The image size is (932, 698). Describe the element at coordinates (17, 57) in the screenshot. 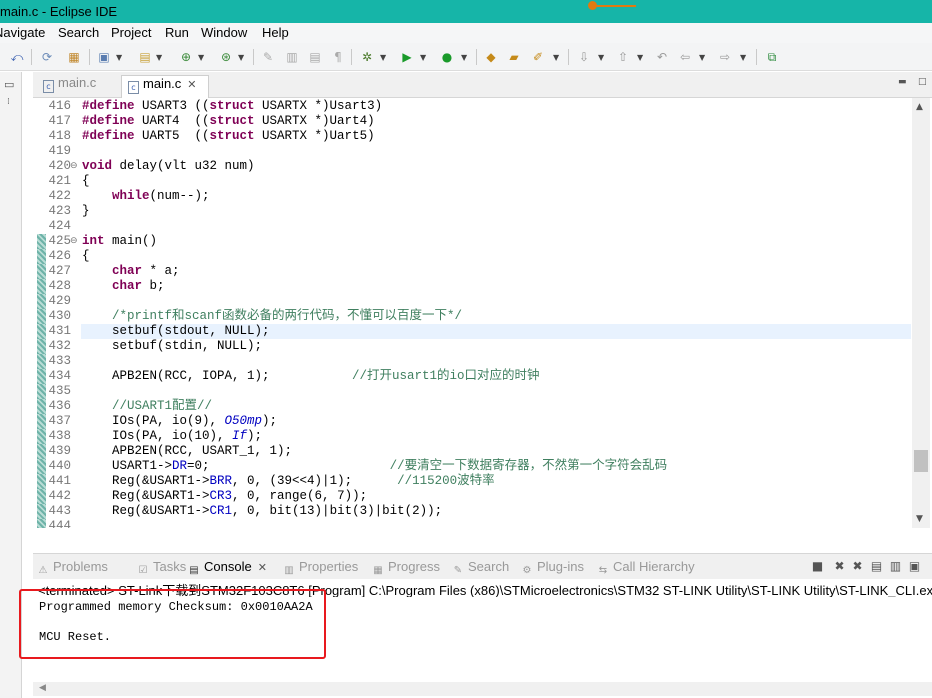

I see `breakpoint-skip-icon: ⤺` at that location.